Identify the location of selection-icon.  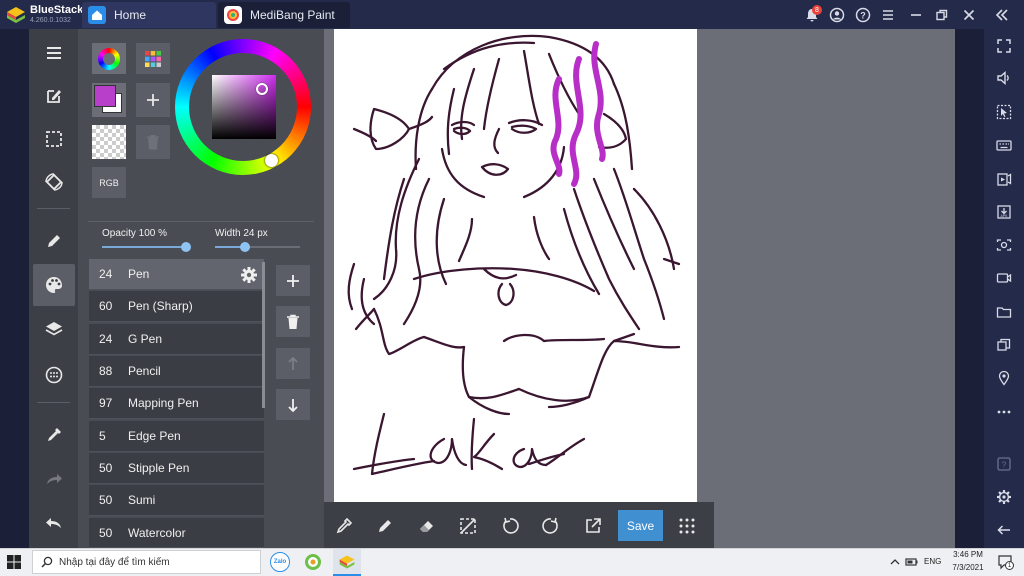
(53, 139).